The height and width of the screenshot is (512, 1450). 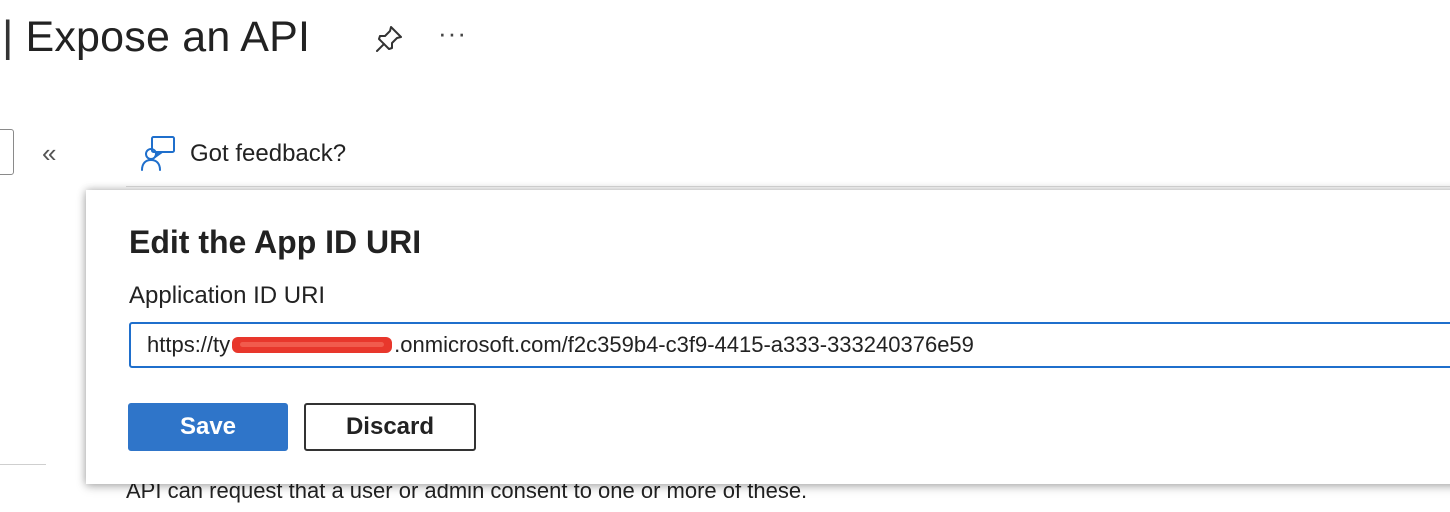 I want to click on sidebar-divider, so click(x=23, y=464).